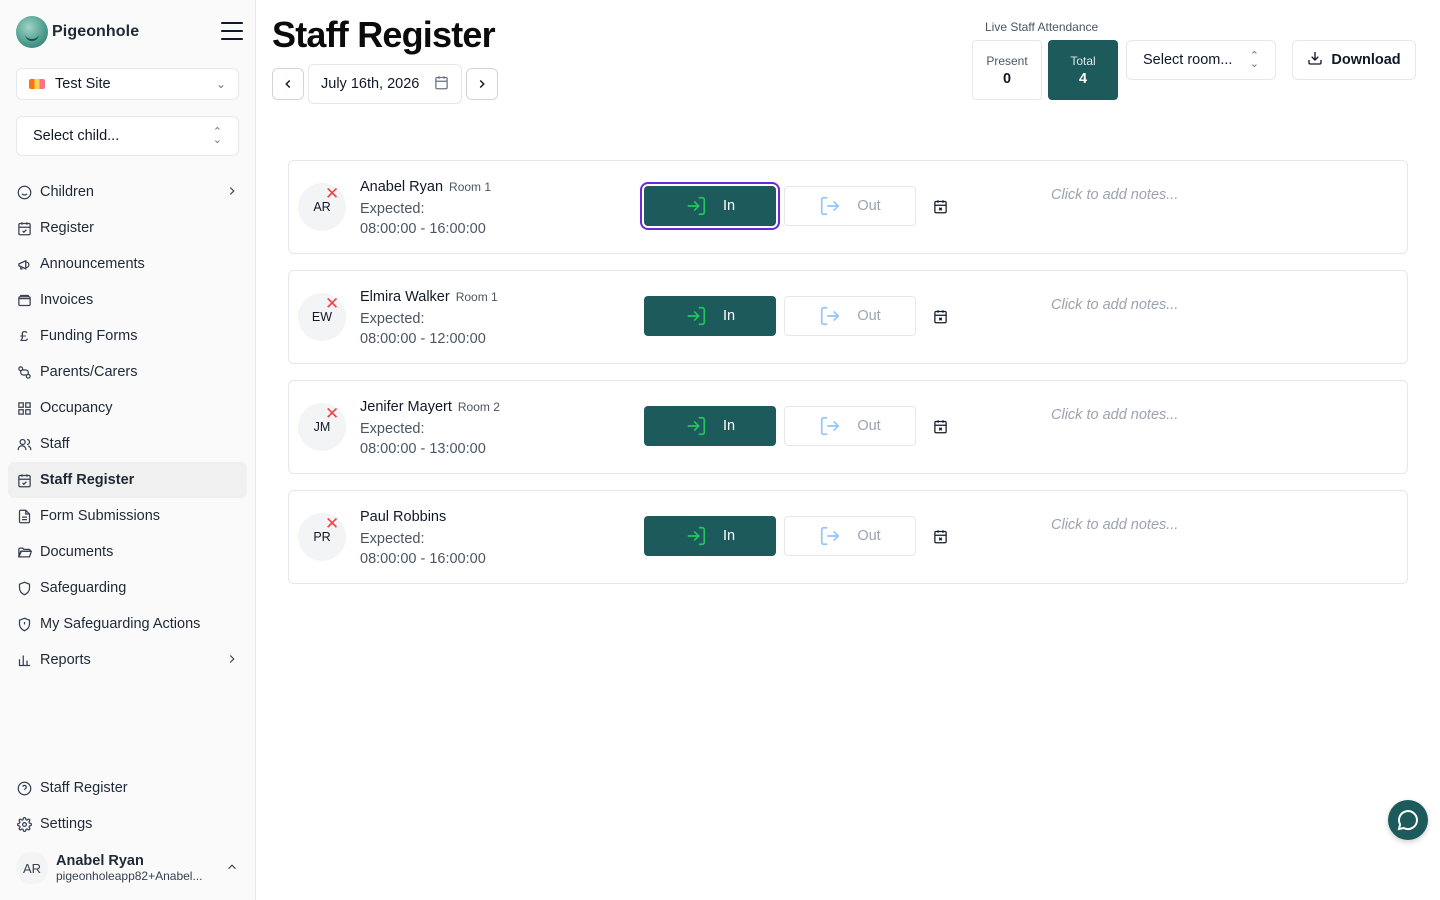  I want to click on calendar-icon, so click(441, 84).